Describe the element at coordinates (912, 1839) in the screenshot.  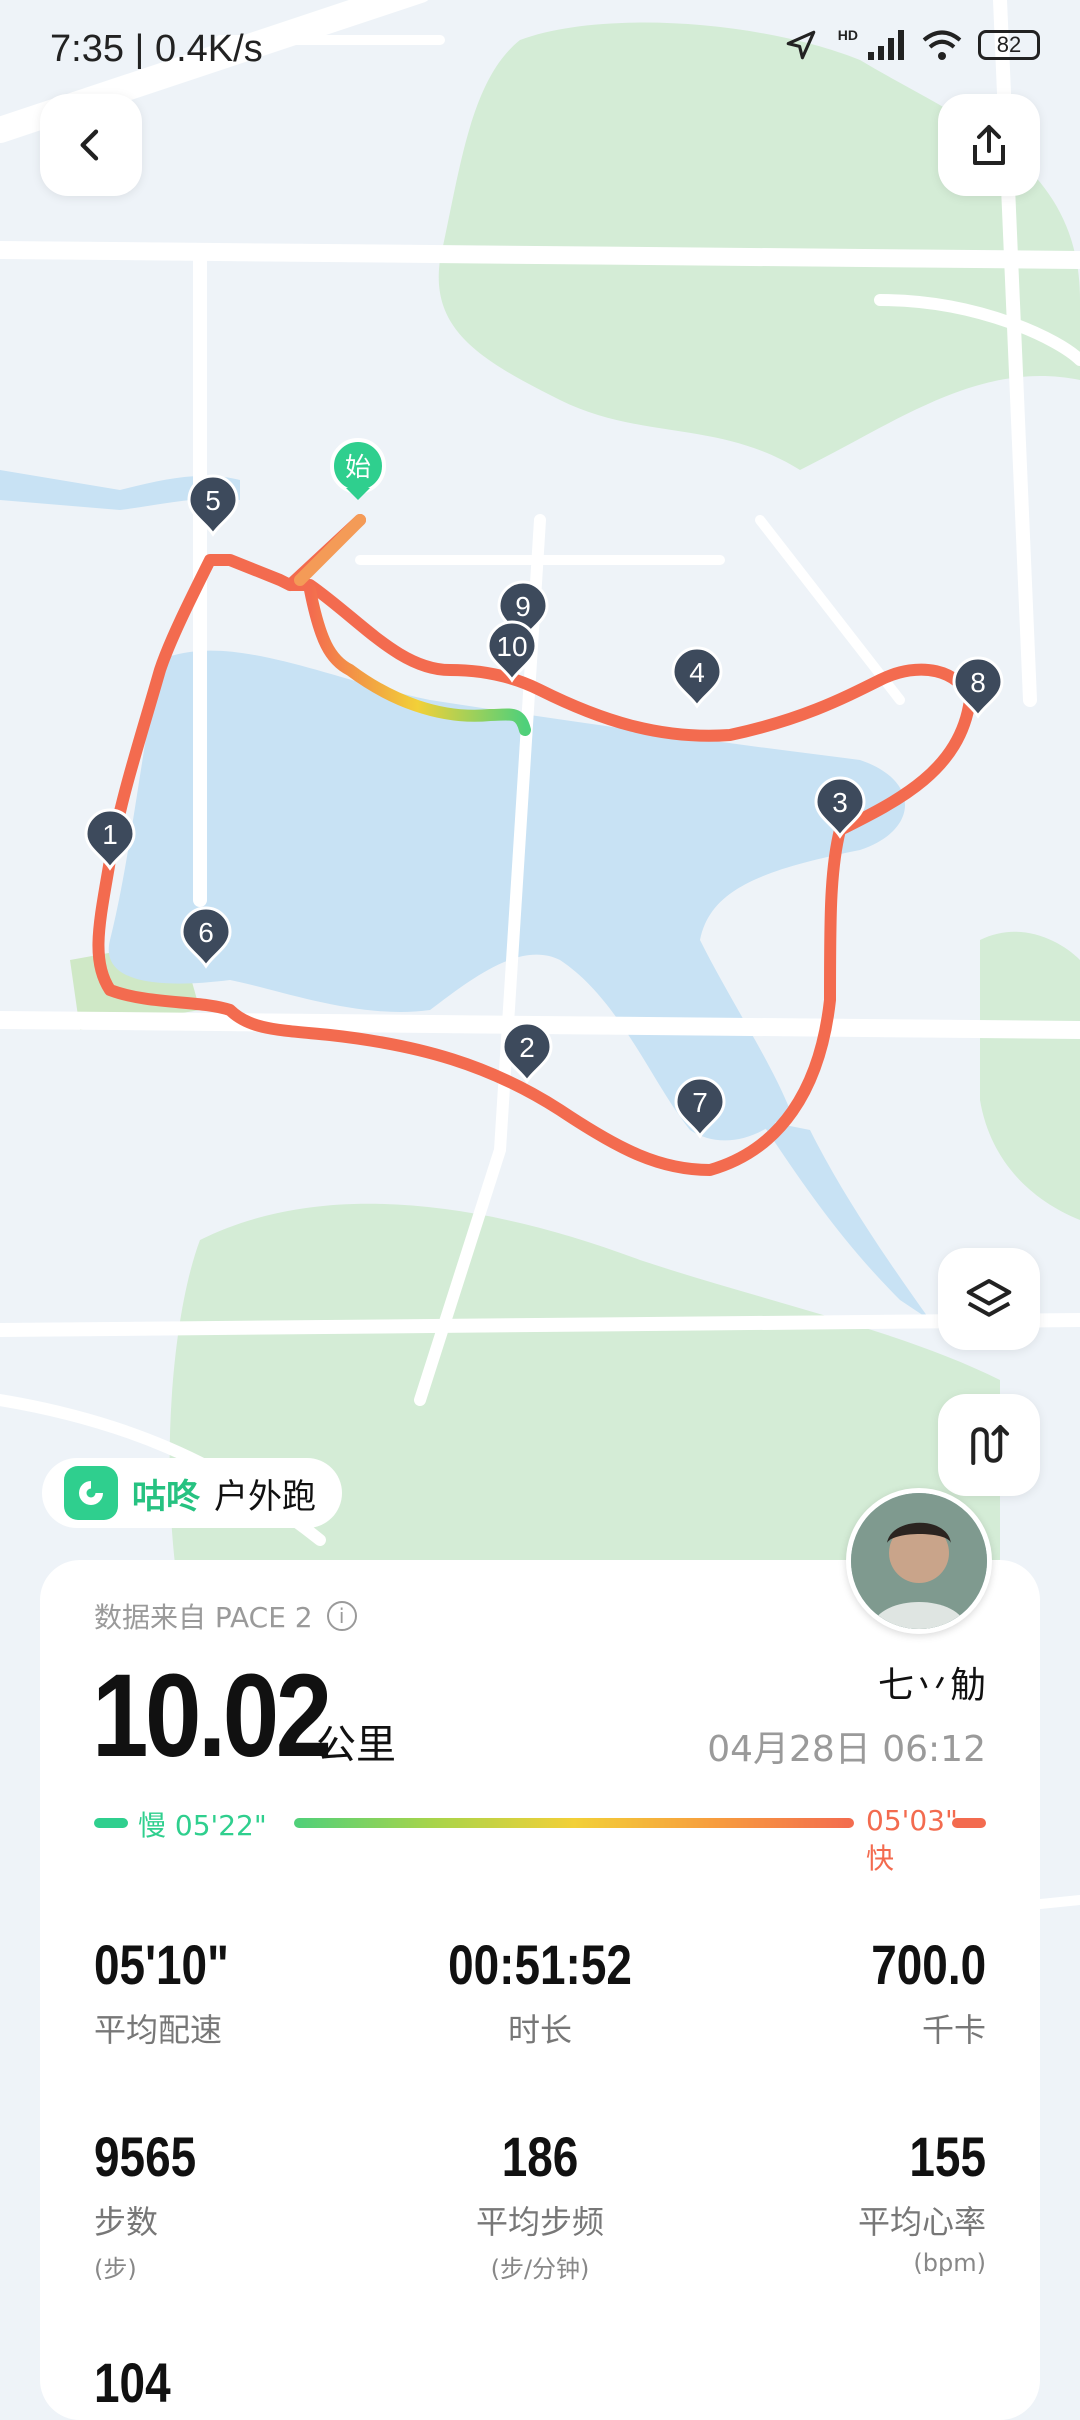
I see `fast-pace-label: 05'03" 快` at that location.